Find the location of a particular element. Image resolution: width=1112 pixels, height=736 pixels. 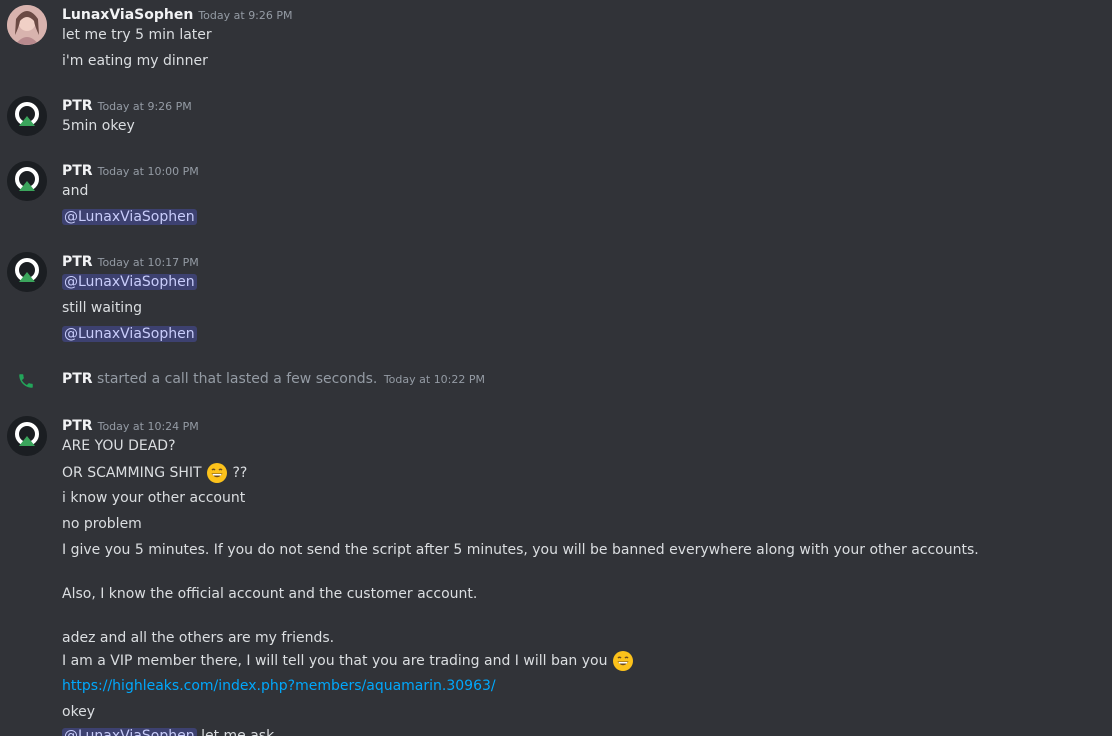

message-header: PTR Today at 10:24 PM is located at coordinates (130, 424).